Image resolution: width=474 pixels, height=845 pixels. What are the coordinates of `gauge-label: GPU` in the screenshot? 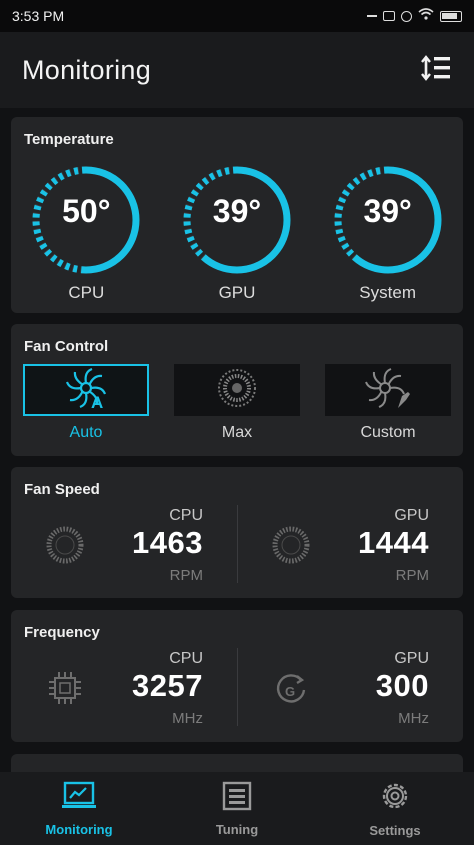 It's located at (237, 292).